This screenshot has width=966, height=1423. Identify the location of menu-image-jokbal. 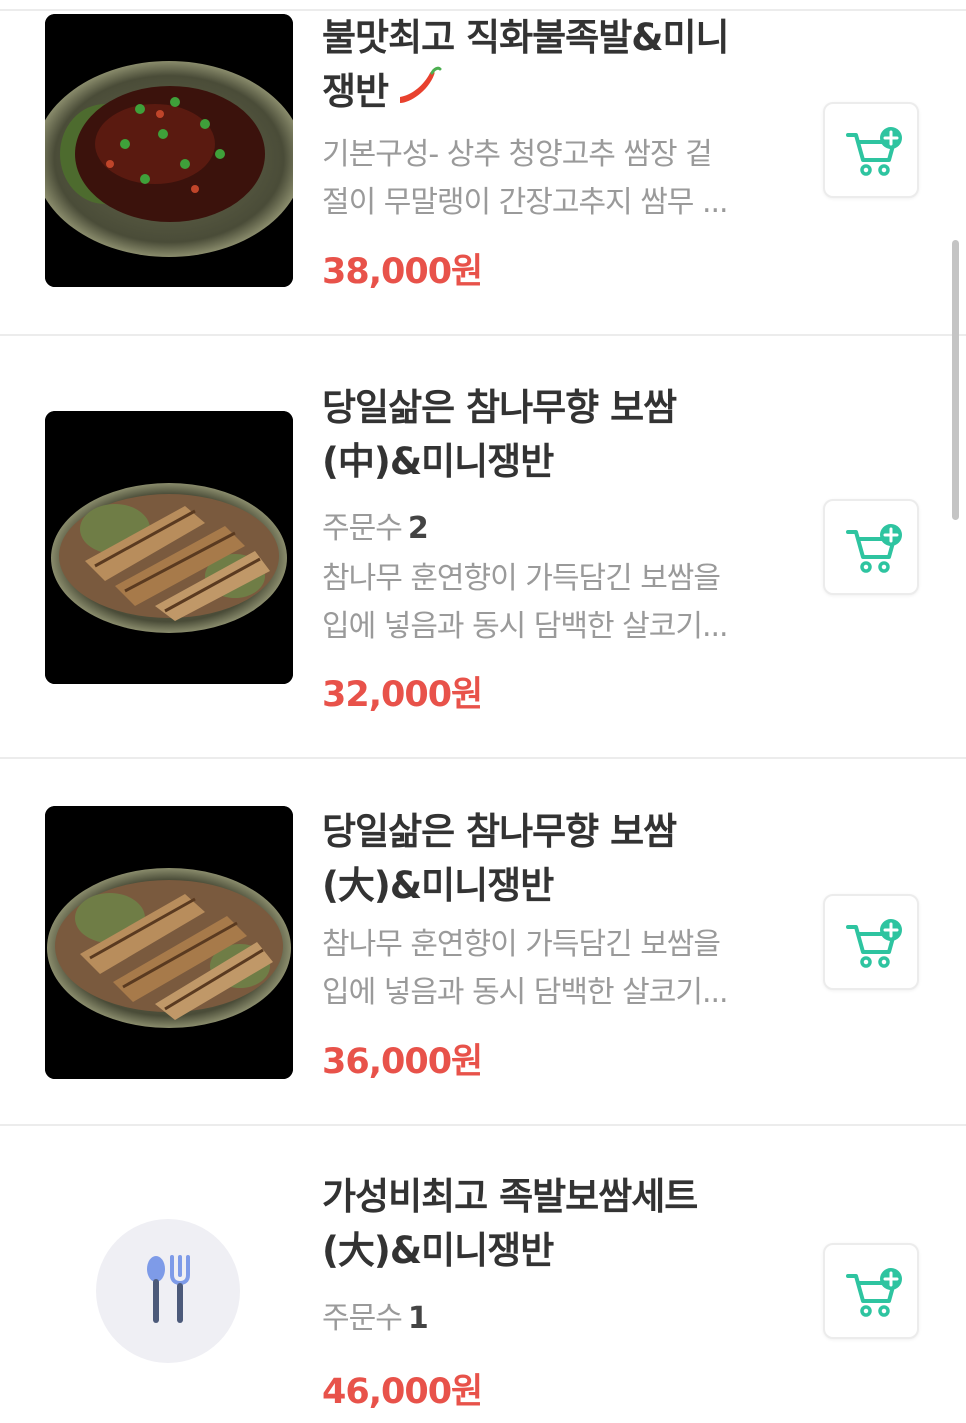
(169, 150).